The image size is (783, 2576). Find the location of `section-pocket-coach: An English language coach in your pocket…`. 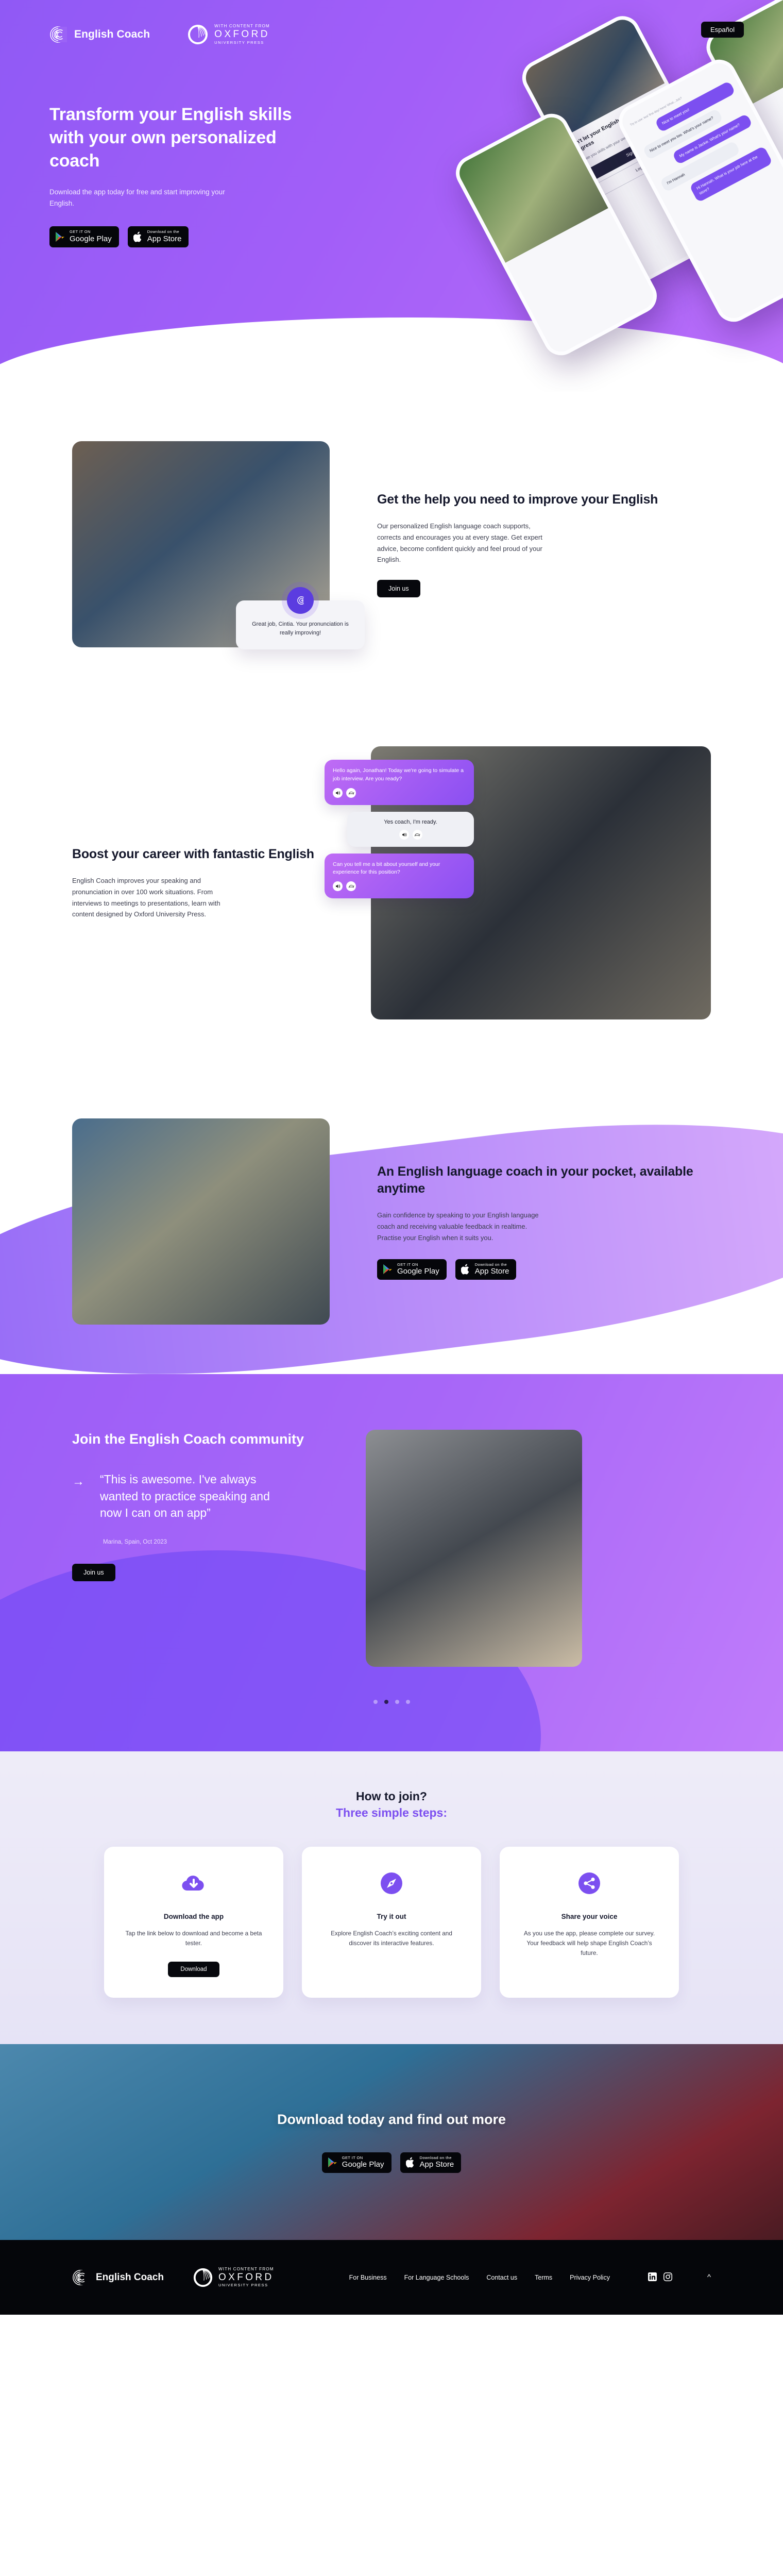

section-pocket-coach: An English language coach in your pocket… is located at coordinates (391, 1221).